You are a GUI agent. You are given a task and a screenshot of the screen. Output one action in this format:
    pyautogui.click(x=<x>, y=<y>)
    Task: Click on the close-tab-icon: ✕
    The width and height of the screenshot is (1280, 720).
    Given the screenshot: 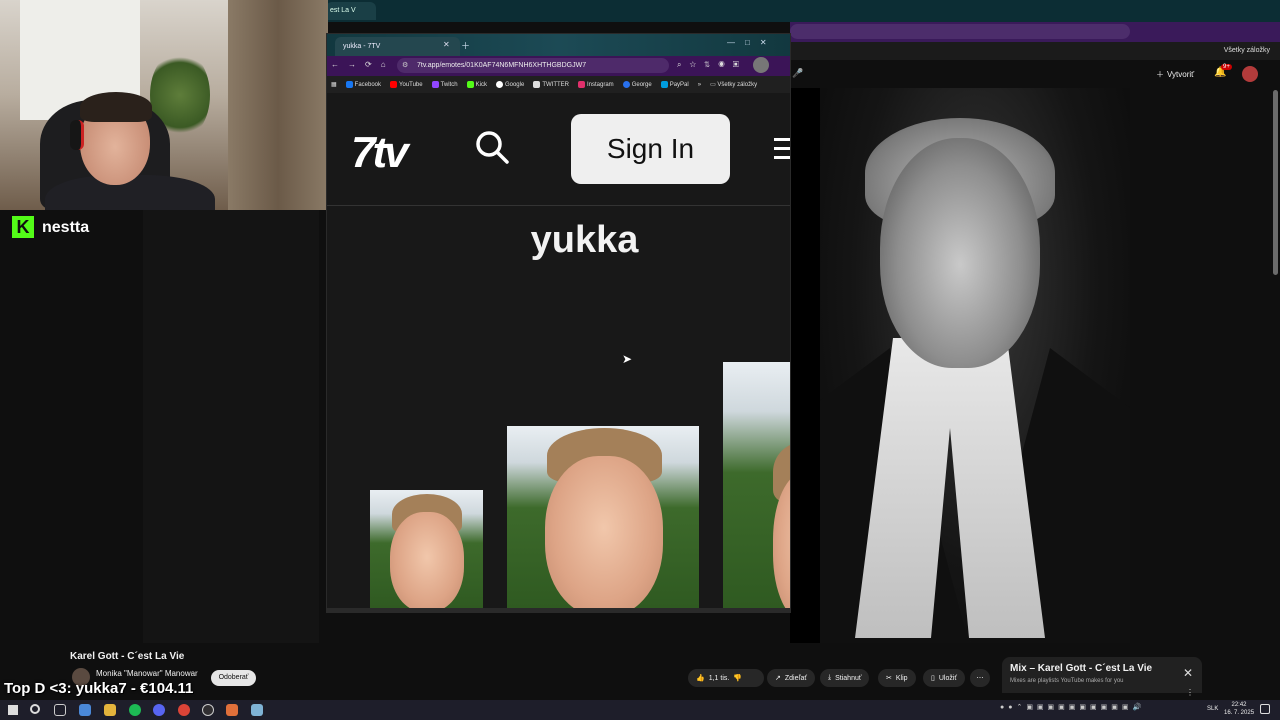 What is the action you would take?
    pyautogui.click(x=446, y=44)
    